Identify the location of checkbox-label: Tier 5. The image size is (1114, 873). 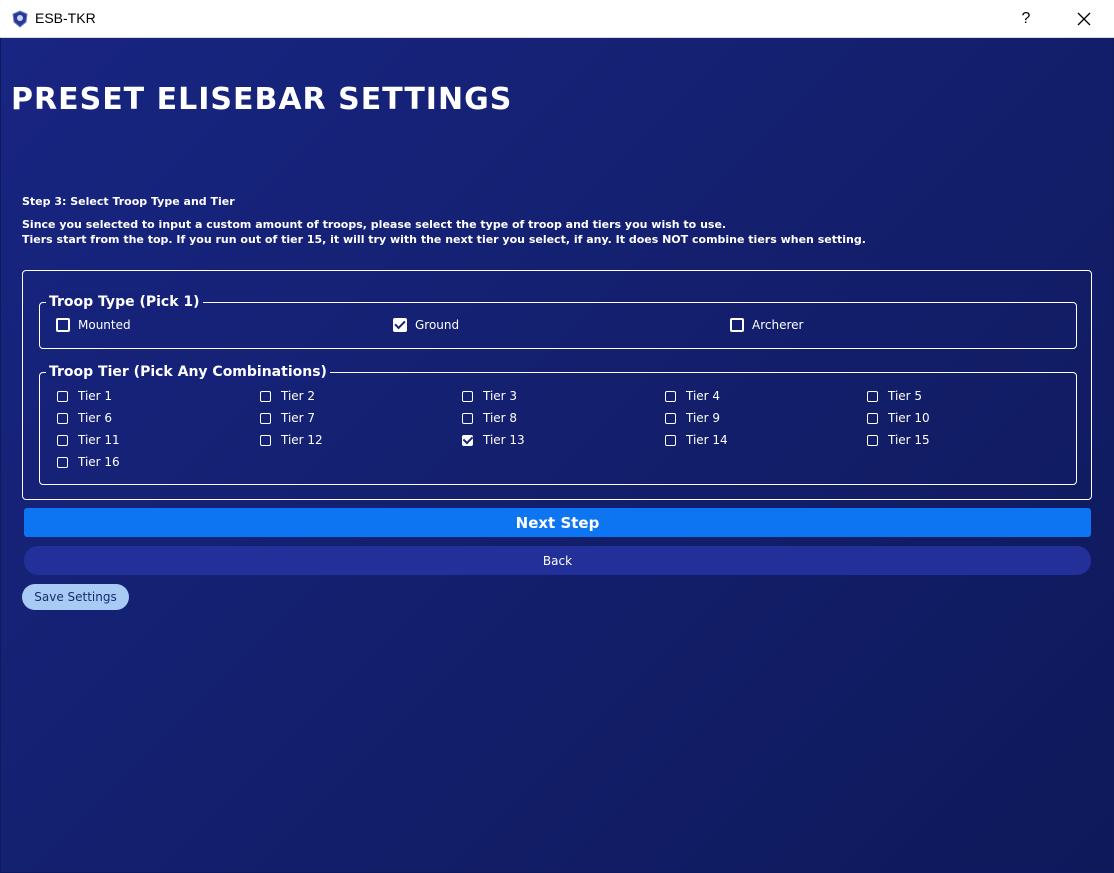
(905, 396).